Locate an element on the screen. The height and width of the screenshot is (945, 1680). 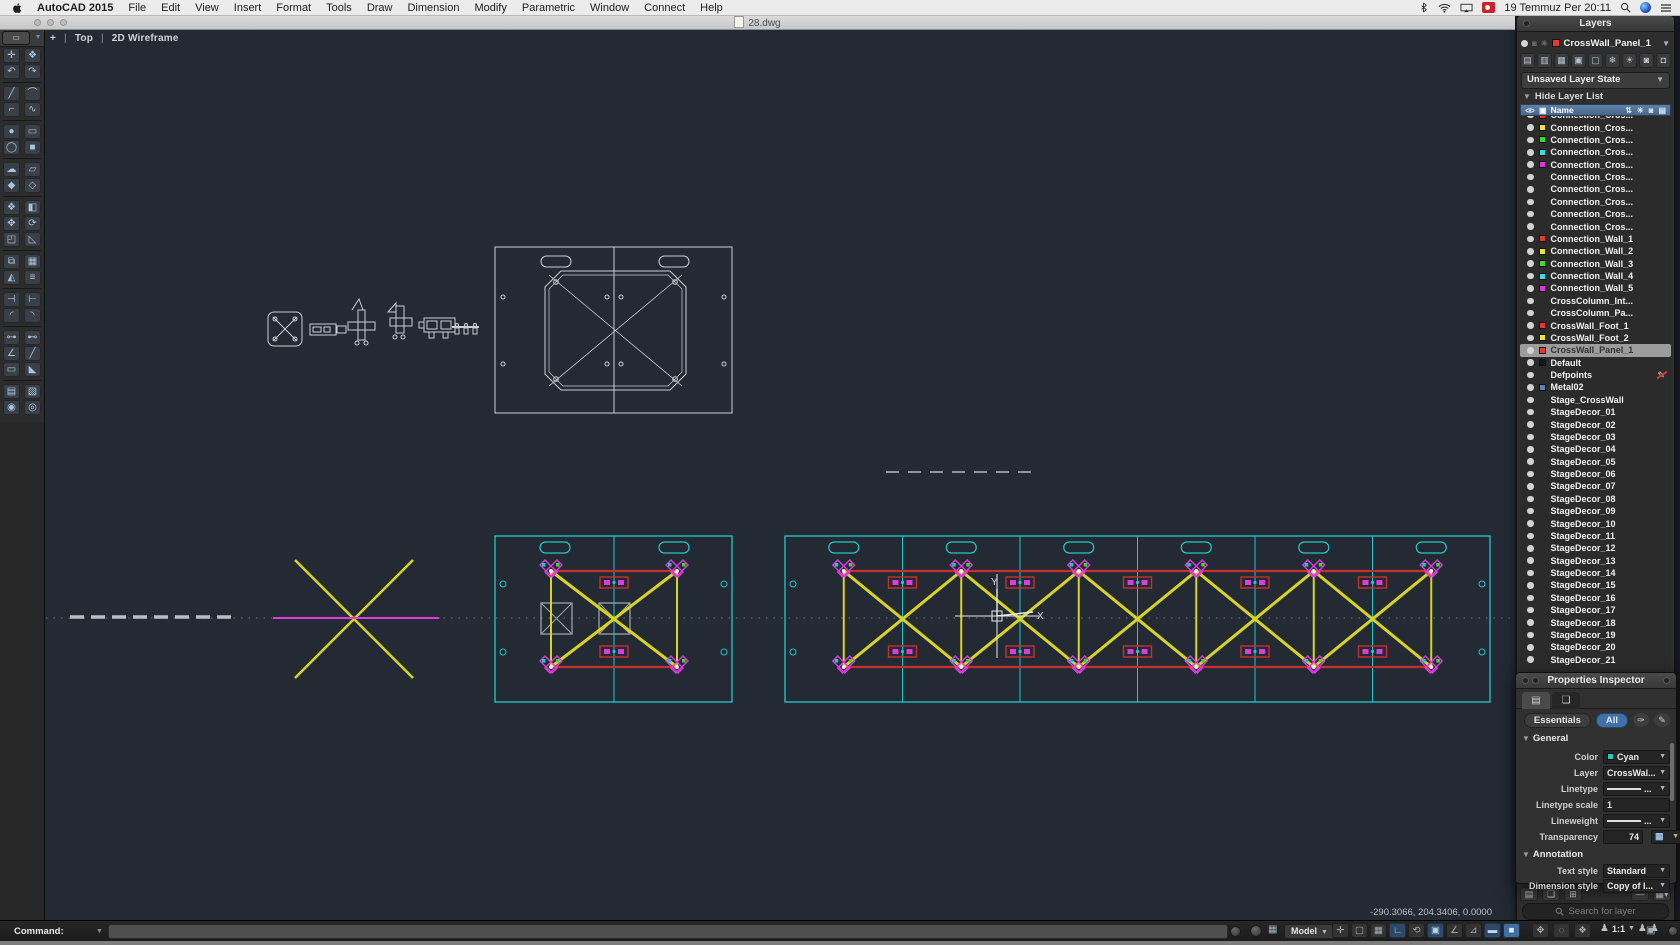
layer-row: StageDecor_08 is located at coordinates (1595, 499).